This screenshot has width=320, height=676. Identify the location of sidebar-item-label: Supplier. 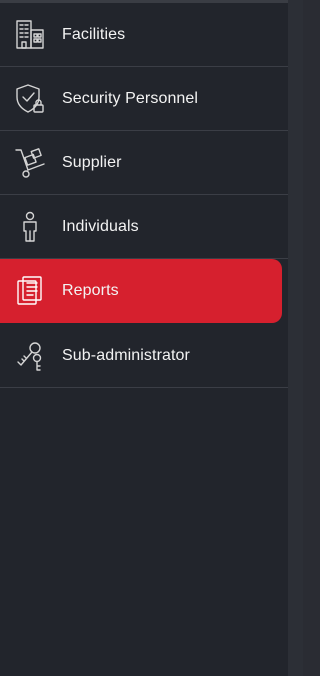
(92, 162).